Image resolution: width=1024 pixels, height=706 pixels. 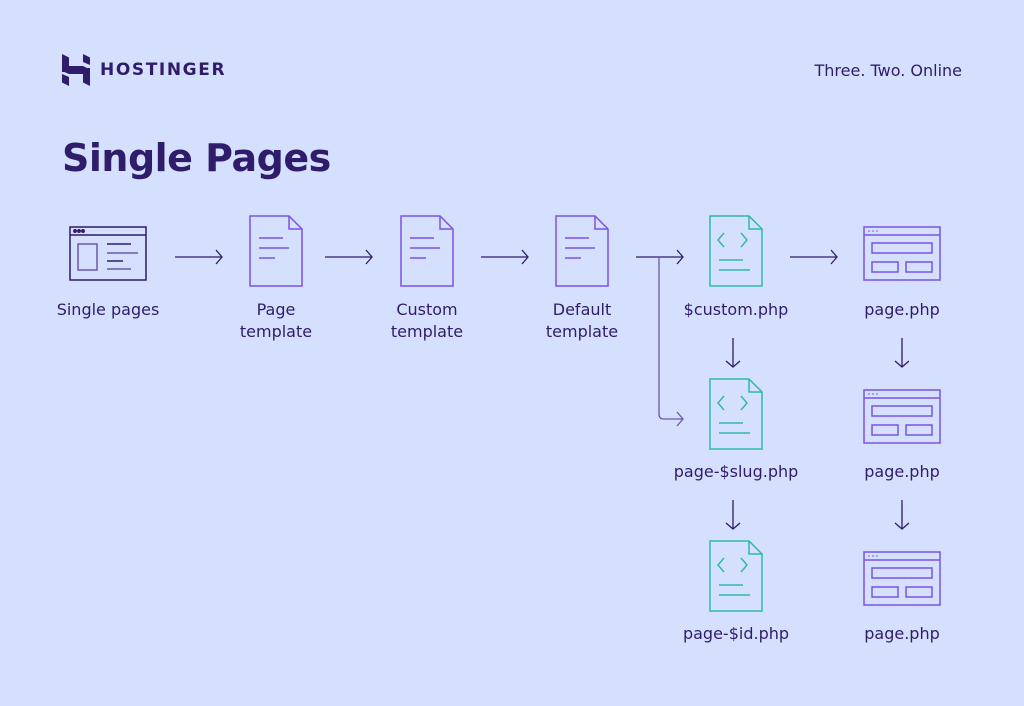 What do you see at coordinates (276, 309) in the screenshot?
I see `label-line: Page` at bounding box center [276, 309].